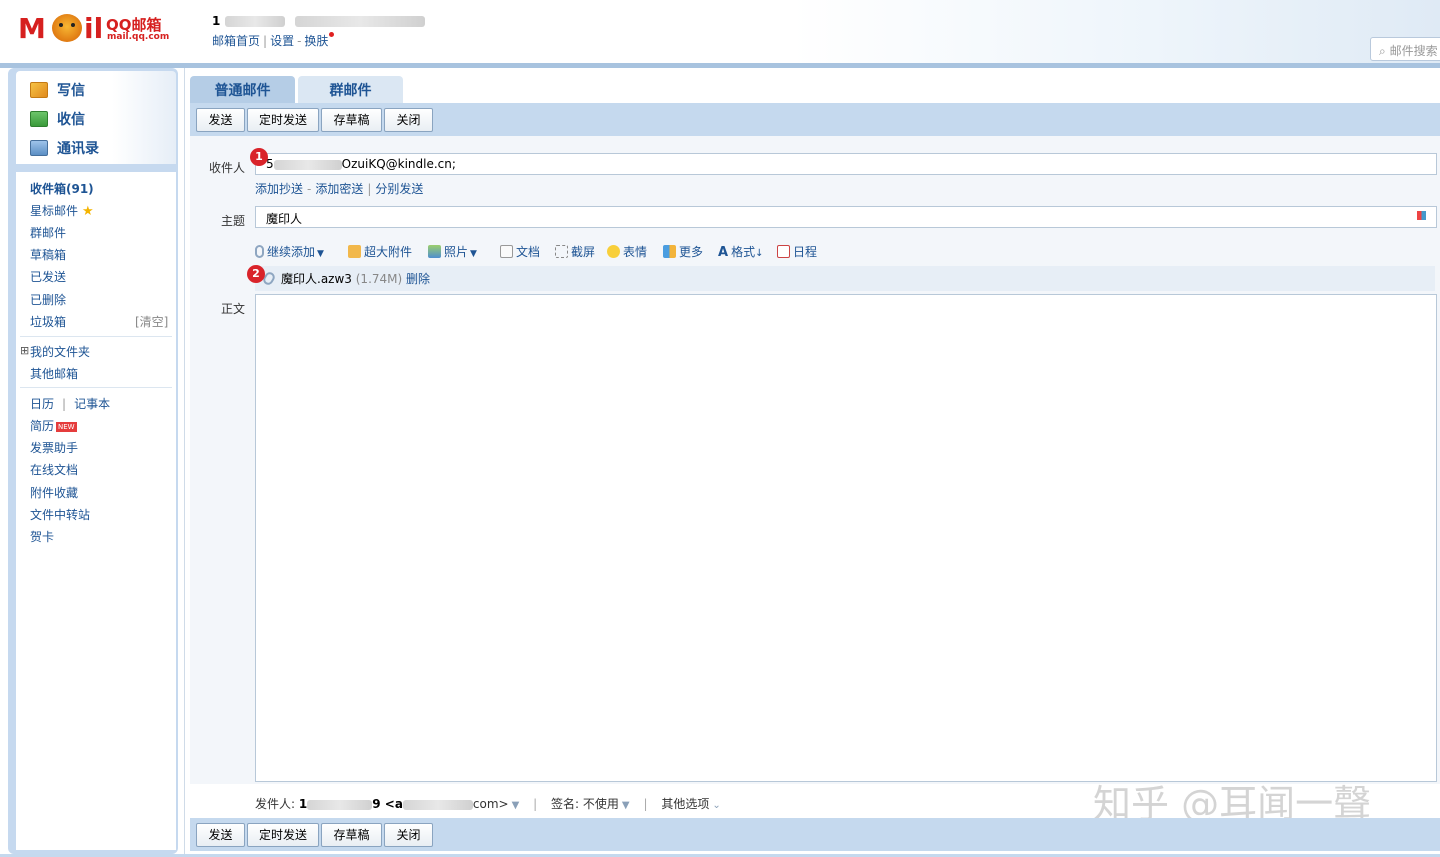 This screenshot has width=1440, height=857. I want to click on clear-spam-link: [清空], so click(151, 321).